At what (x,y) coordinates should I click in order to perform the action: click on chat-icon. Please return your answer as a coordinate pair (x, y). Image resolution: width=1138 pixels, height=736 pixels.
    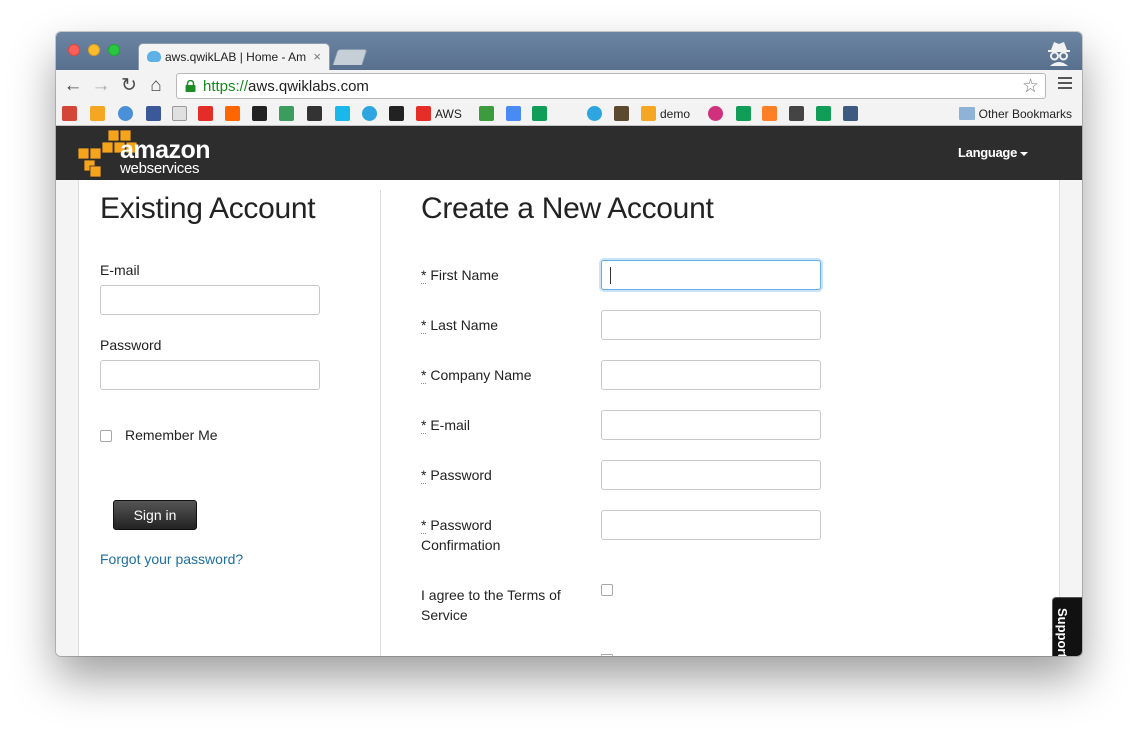
    Looking at the image, I should click on (715, 113).